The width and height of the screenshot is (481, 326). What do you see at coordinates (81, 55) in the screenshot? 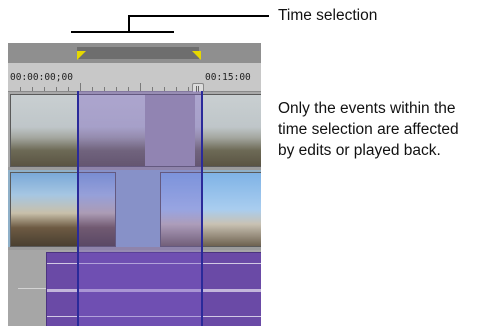
I see `loop-start-flag-icon` at bounding box center [81, 55].